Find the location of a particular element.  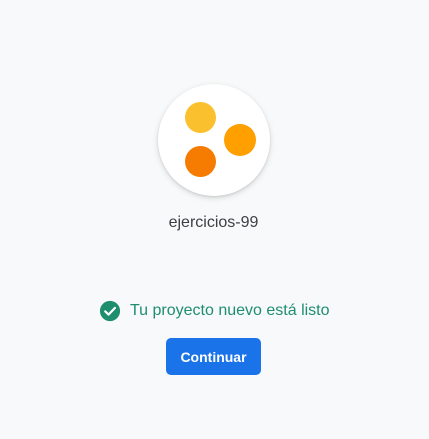

logo-dot-orange is located at coordinates (200, 161).